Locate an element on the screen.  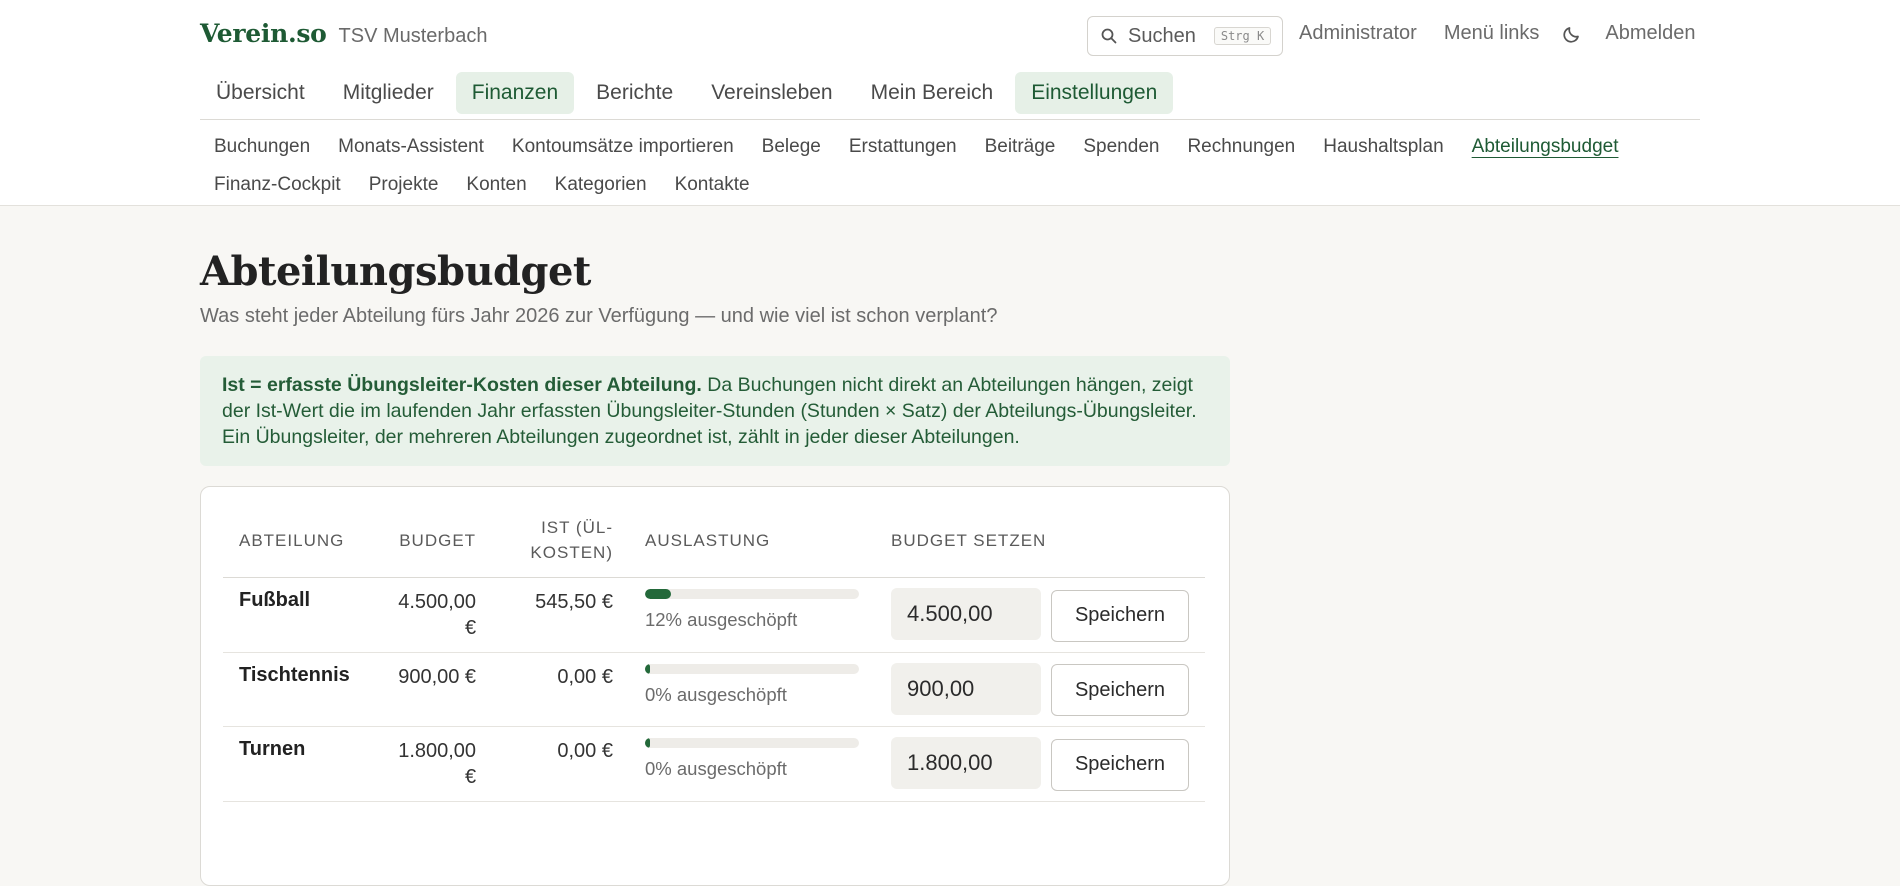
subnav-abteilungsbudget: Abteilungsbudget is located at coordinates (1545, 147).